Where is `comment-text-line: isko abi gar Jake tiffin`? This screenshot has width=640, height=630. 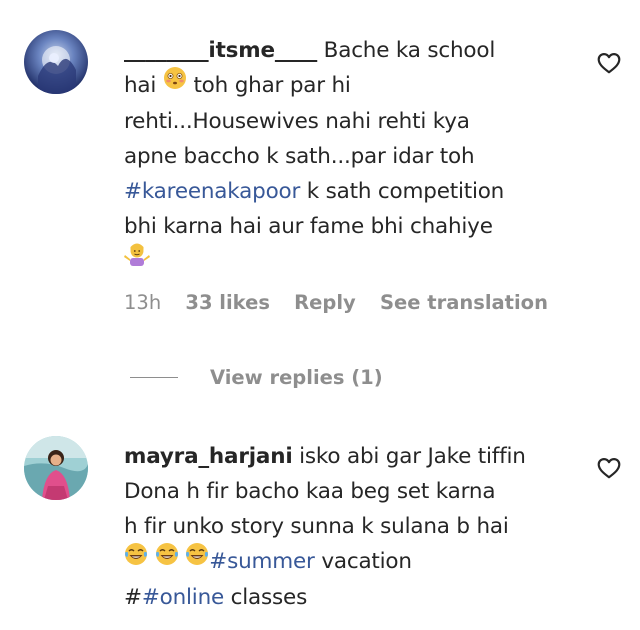 comment-text-line: isko abi gar Jake tiffin is located at coordinates (409, 456).